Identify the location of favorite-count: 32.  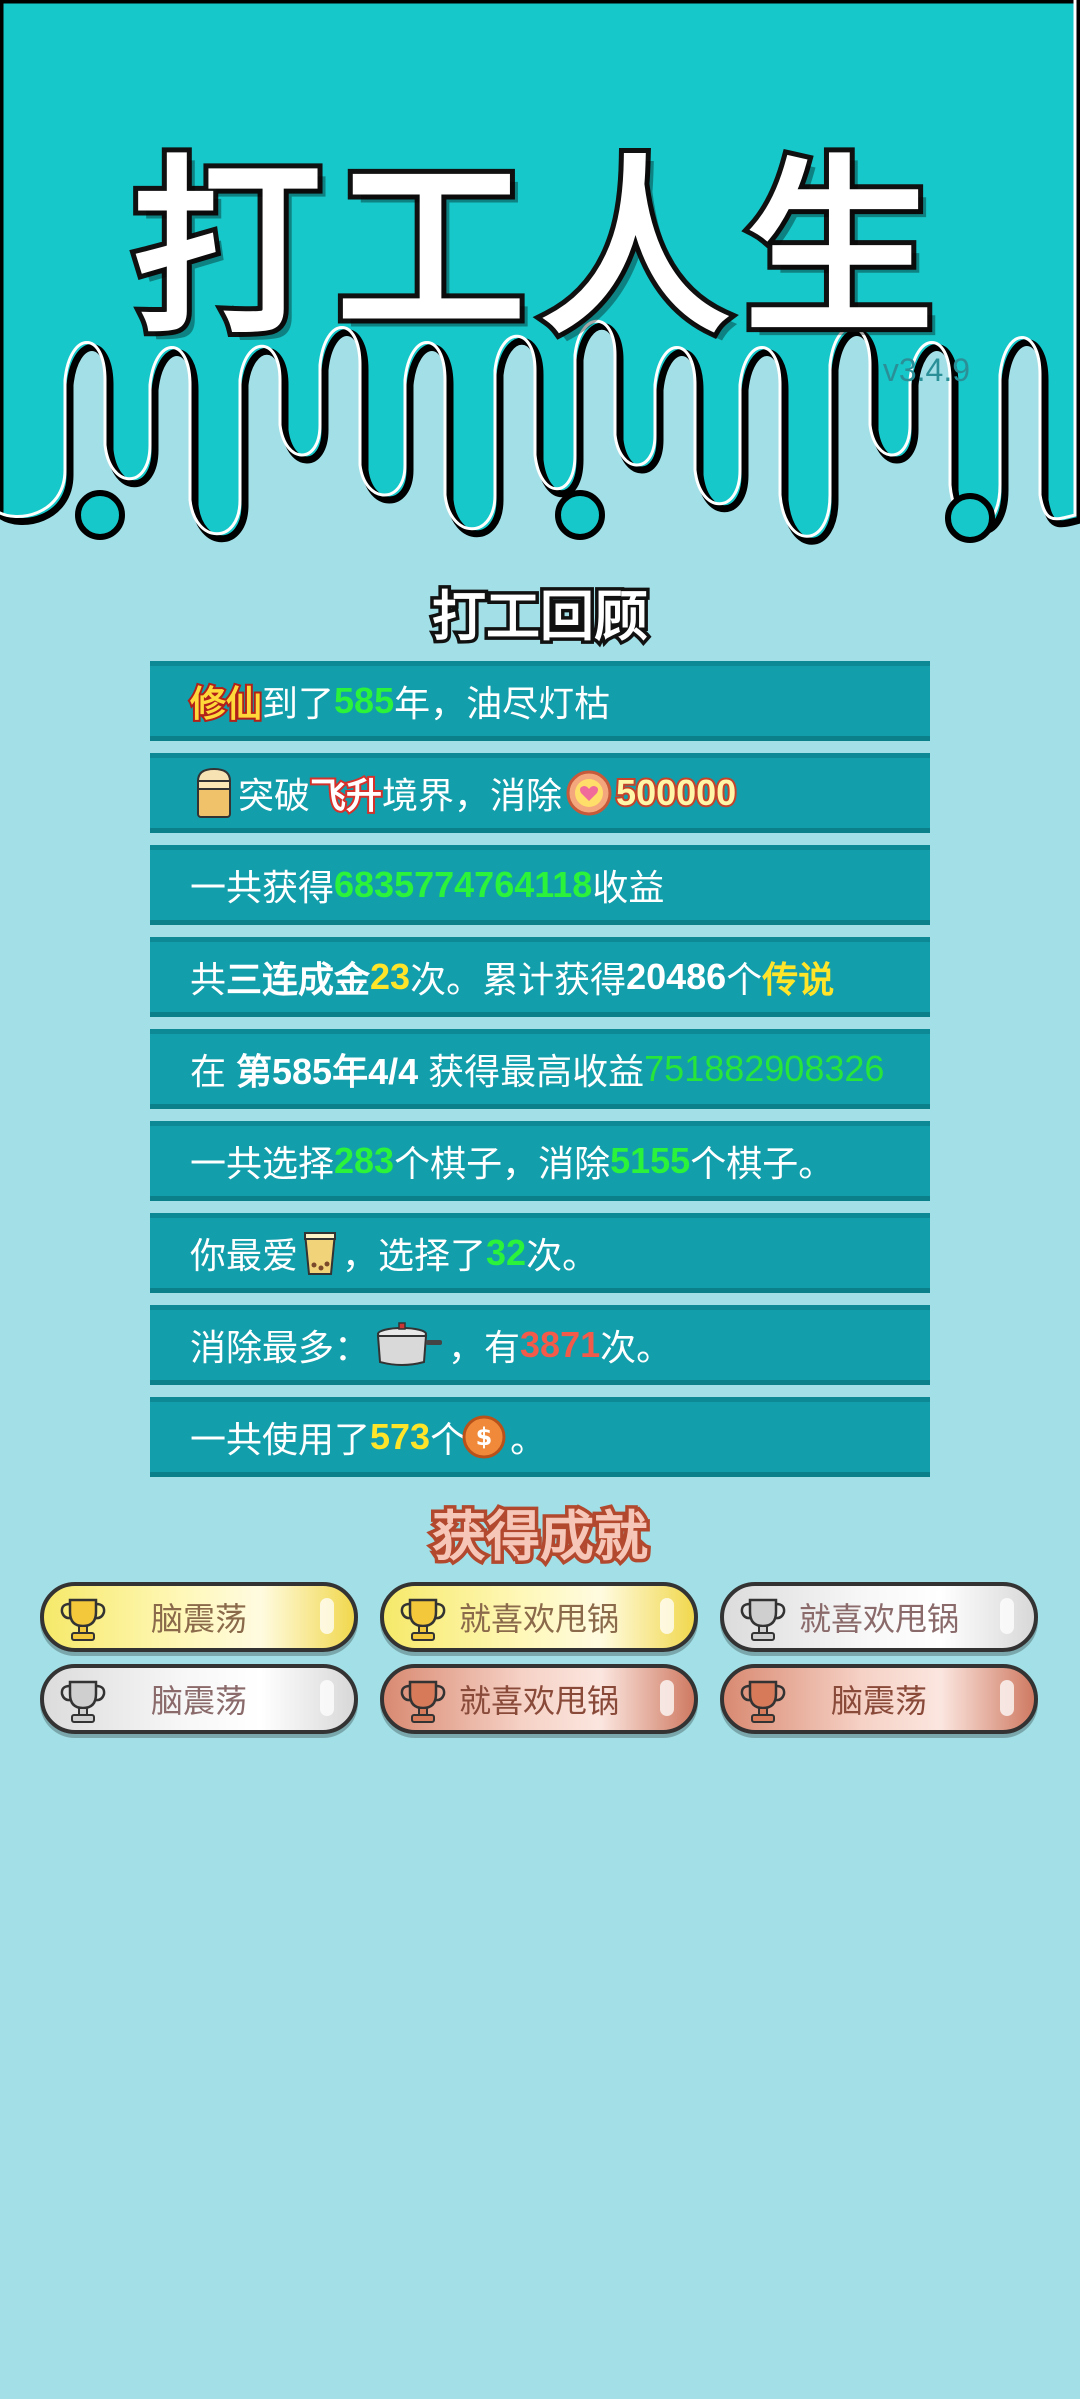
(506, 1252).